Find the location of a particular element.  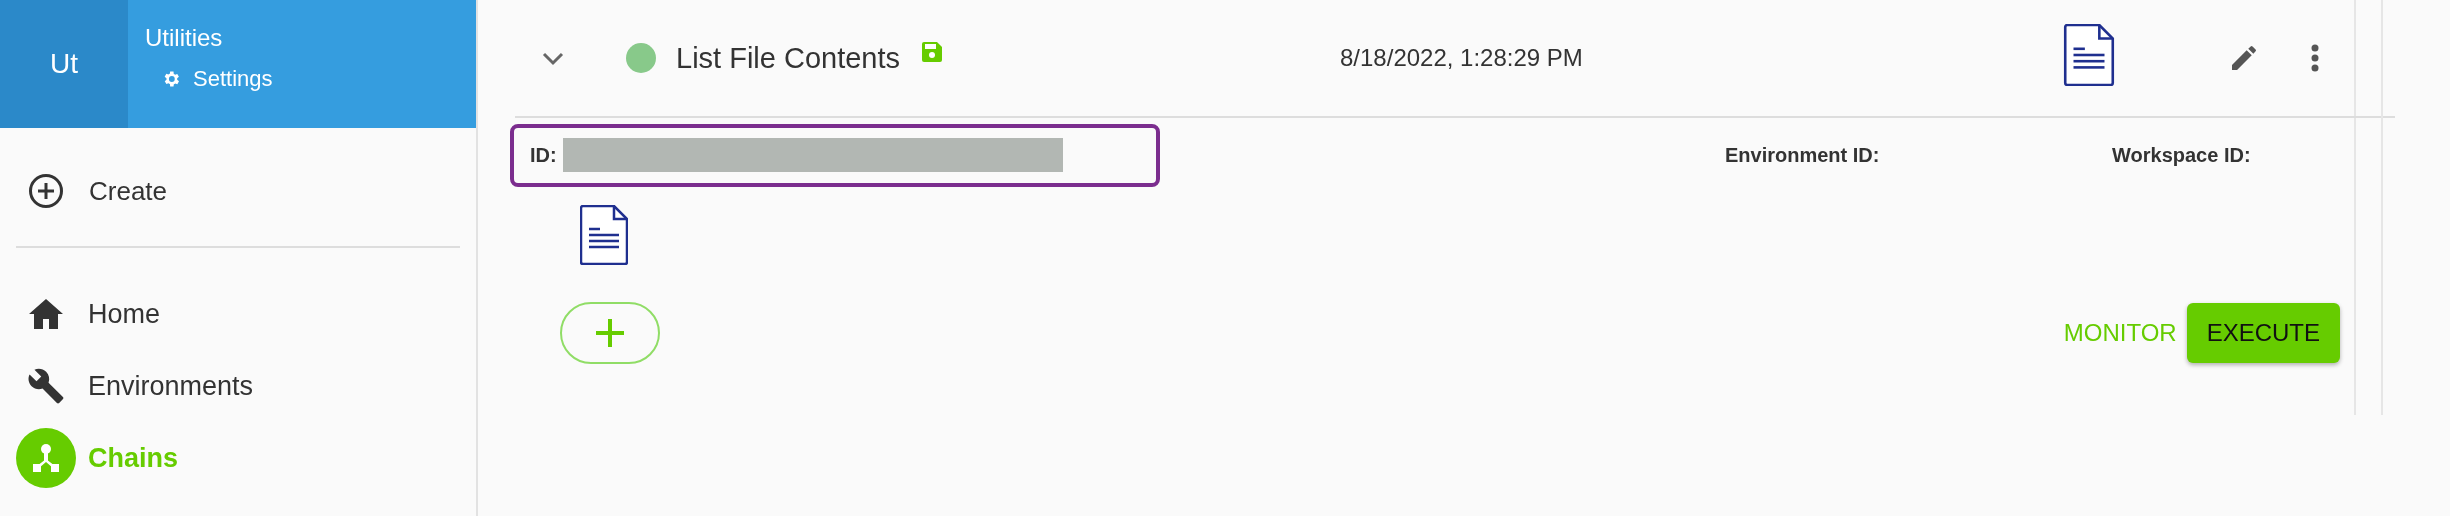

nav-label: Environments is located at coordinates (171, 386).